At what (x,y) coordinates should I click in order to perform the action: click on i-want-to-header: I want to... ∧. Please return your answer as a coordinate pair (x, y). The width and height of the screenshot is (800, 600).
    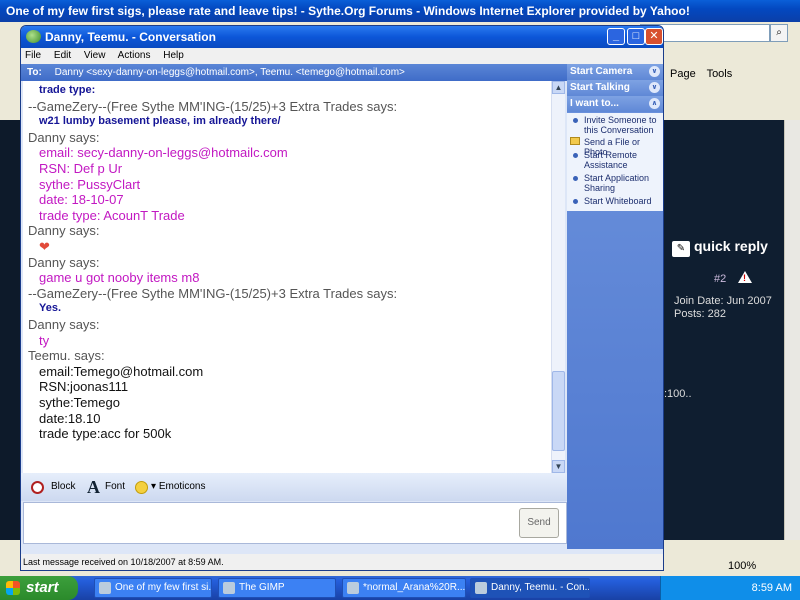
    Looking at the image, I should click on (615, 104).